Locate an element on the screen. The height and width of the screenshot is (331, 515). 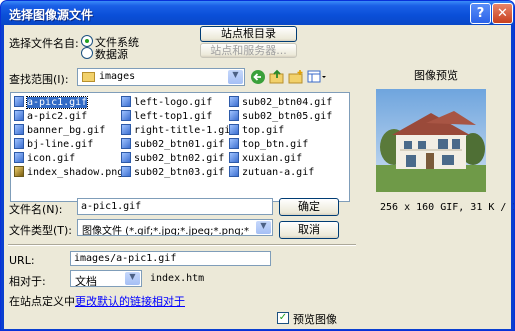
filename-label: 文件名(N): is located at coordinates (36, 209).